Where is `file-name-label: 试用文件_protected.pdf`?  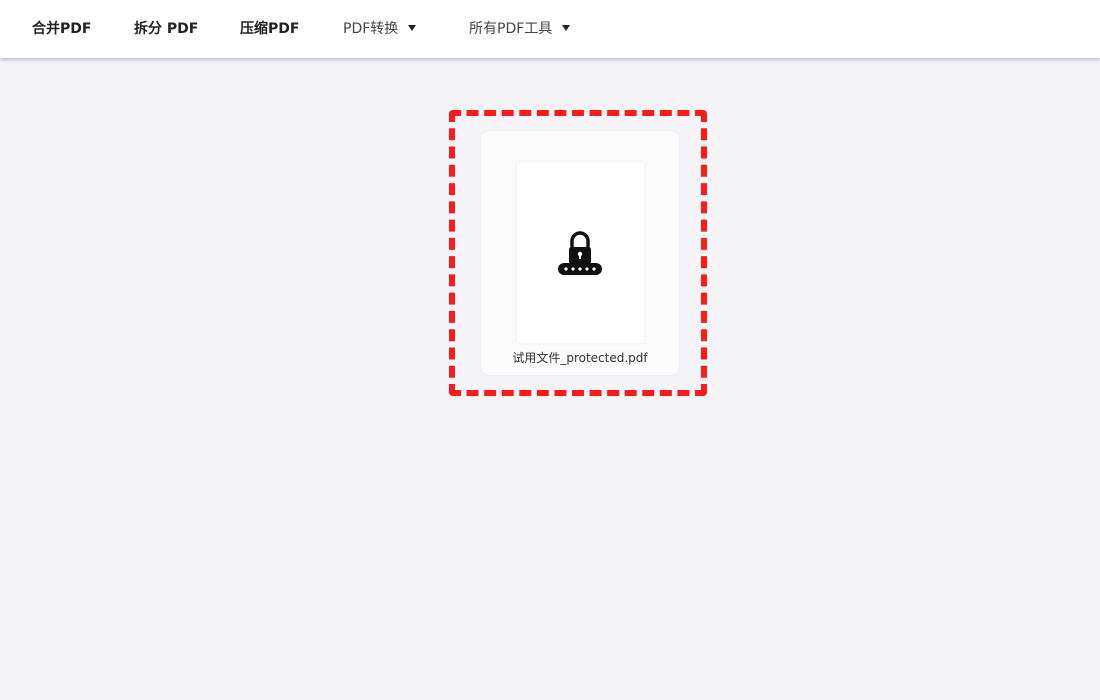
file-name-label: 试用文件_protected.pdf is located at coordinates (580, 358).